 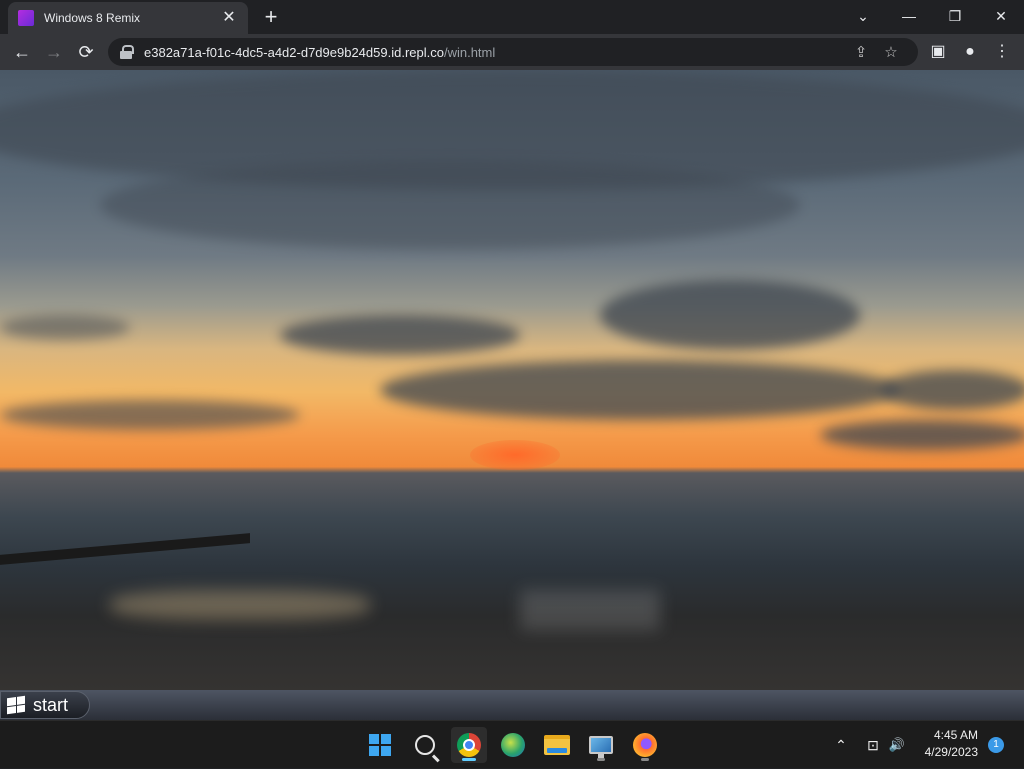 I want to click on clock-time: 4:45 AM, so click(x=955, y=735).